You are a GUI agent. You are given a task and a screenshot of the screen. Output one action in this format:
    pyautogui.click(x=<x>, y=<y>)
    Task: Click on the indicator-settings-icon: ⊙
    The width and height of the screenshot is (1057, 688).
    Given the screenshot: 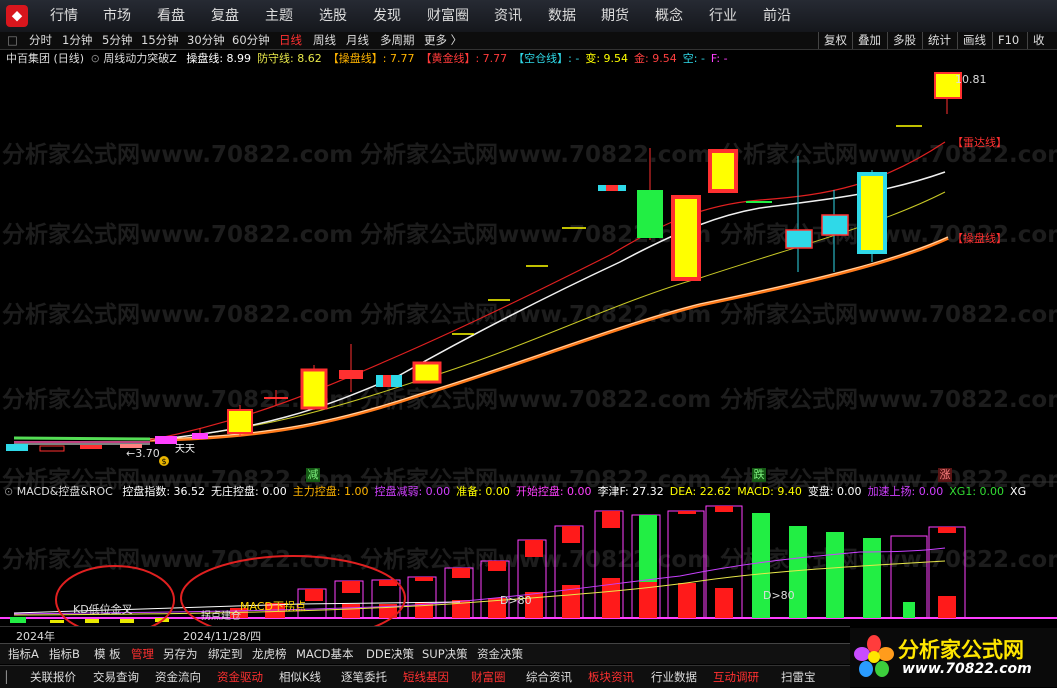 What is the action you would take?
    pyautogui.click(x=95, y=58)
    